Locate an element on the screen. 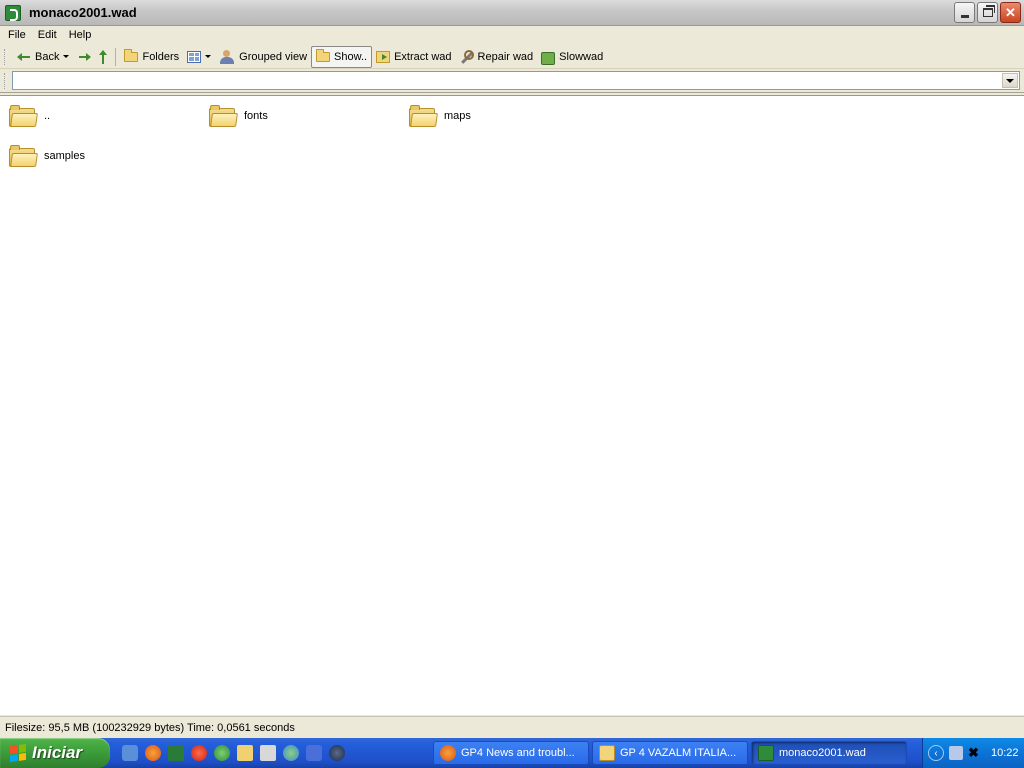 The height and width of the screenshot is (768, 1024). folder-item-parent: .. is located at coordinates (29, 116).